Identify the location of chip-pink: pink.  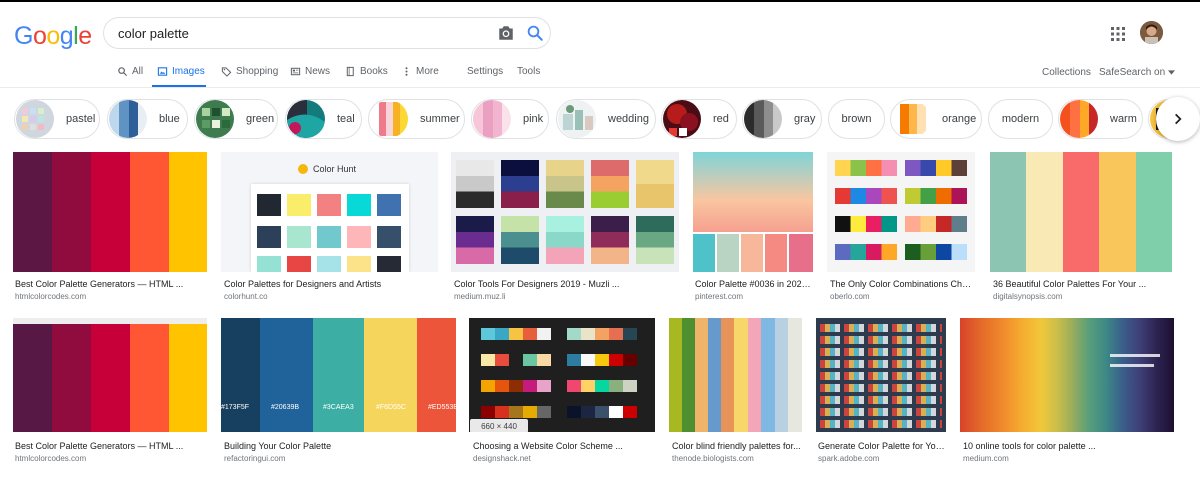
(510, 119).